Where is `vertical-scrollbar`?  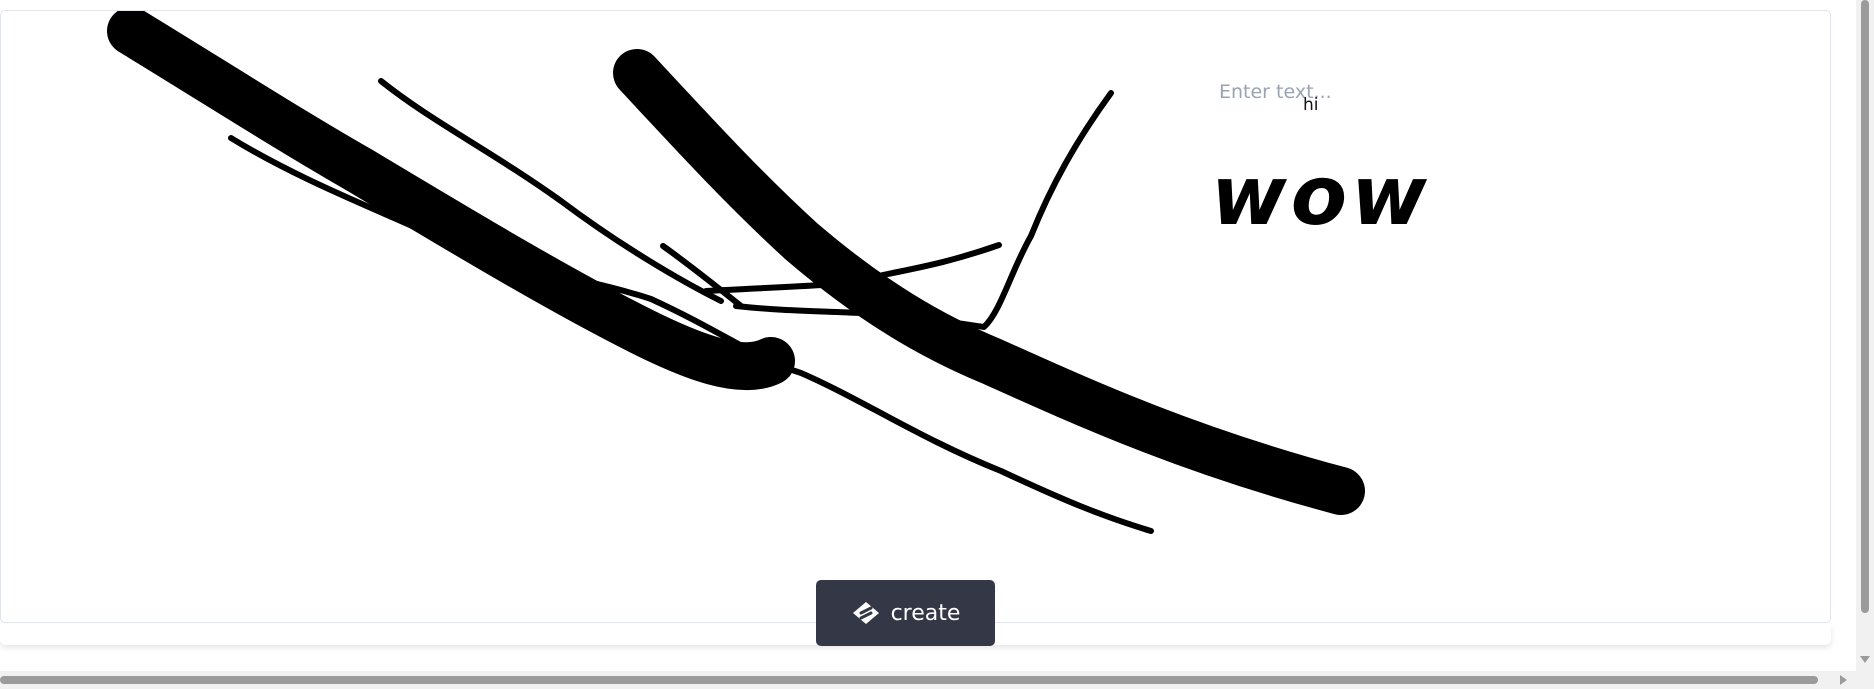
vertical-scrollbar is located at coordinates (1865, 344).